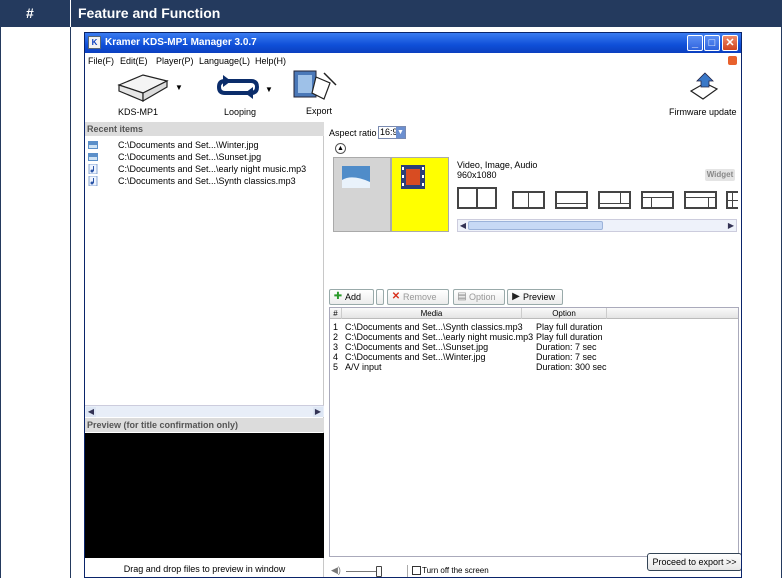  I want to click on window-title: Kramer KDS-MP1 Manager 3.0.7, so click(181, 42).